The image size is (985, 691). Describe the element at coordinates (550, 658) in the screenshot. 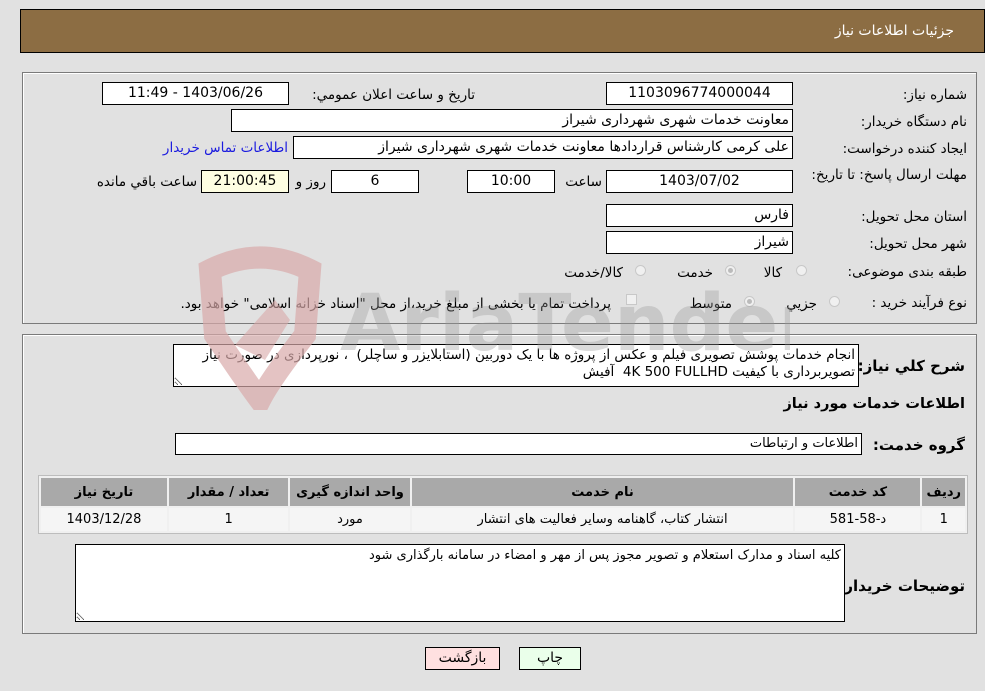

I see `print-button: چاپ` at that location.